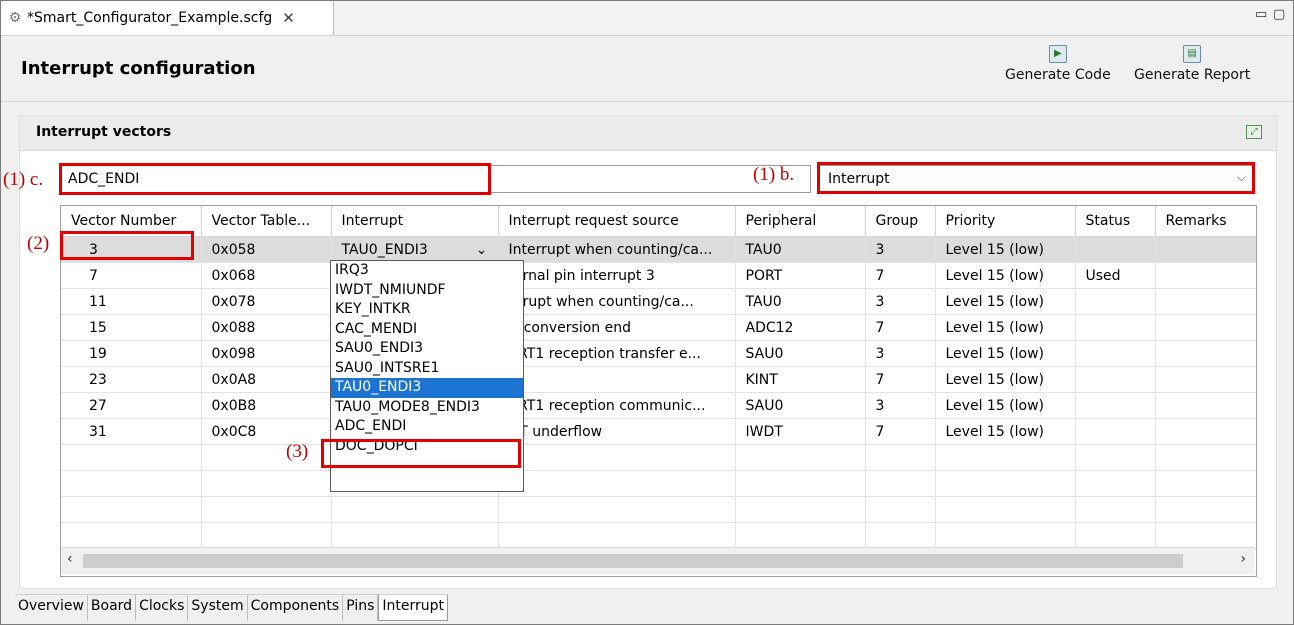 The width and height of the screenshot is (1294, 625). What do you see at coordinates (1115, 221) in the screenshot?
I see `col-status: Status` at bounding box center [1115, 221].